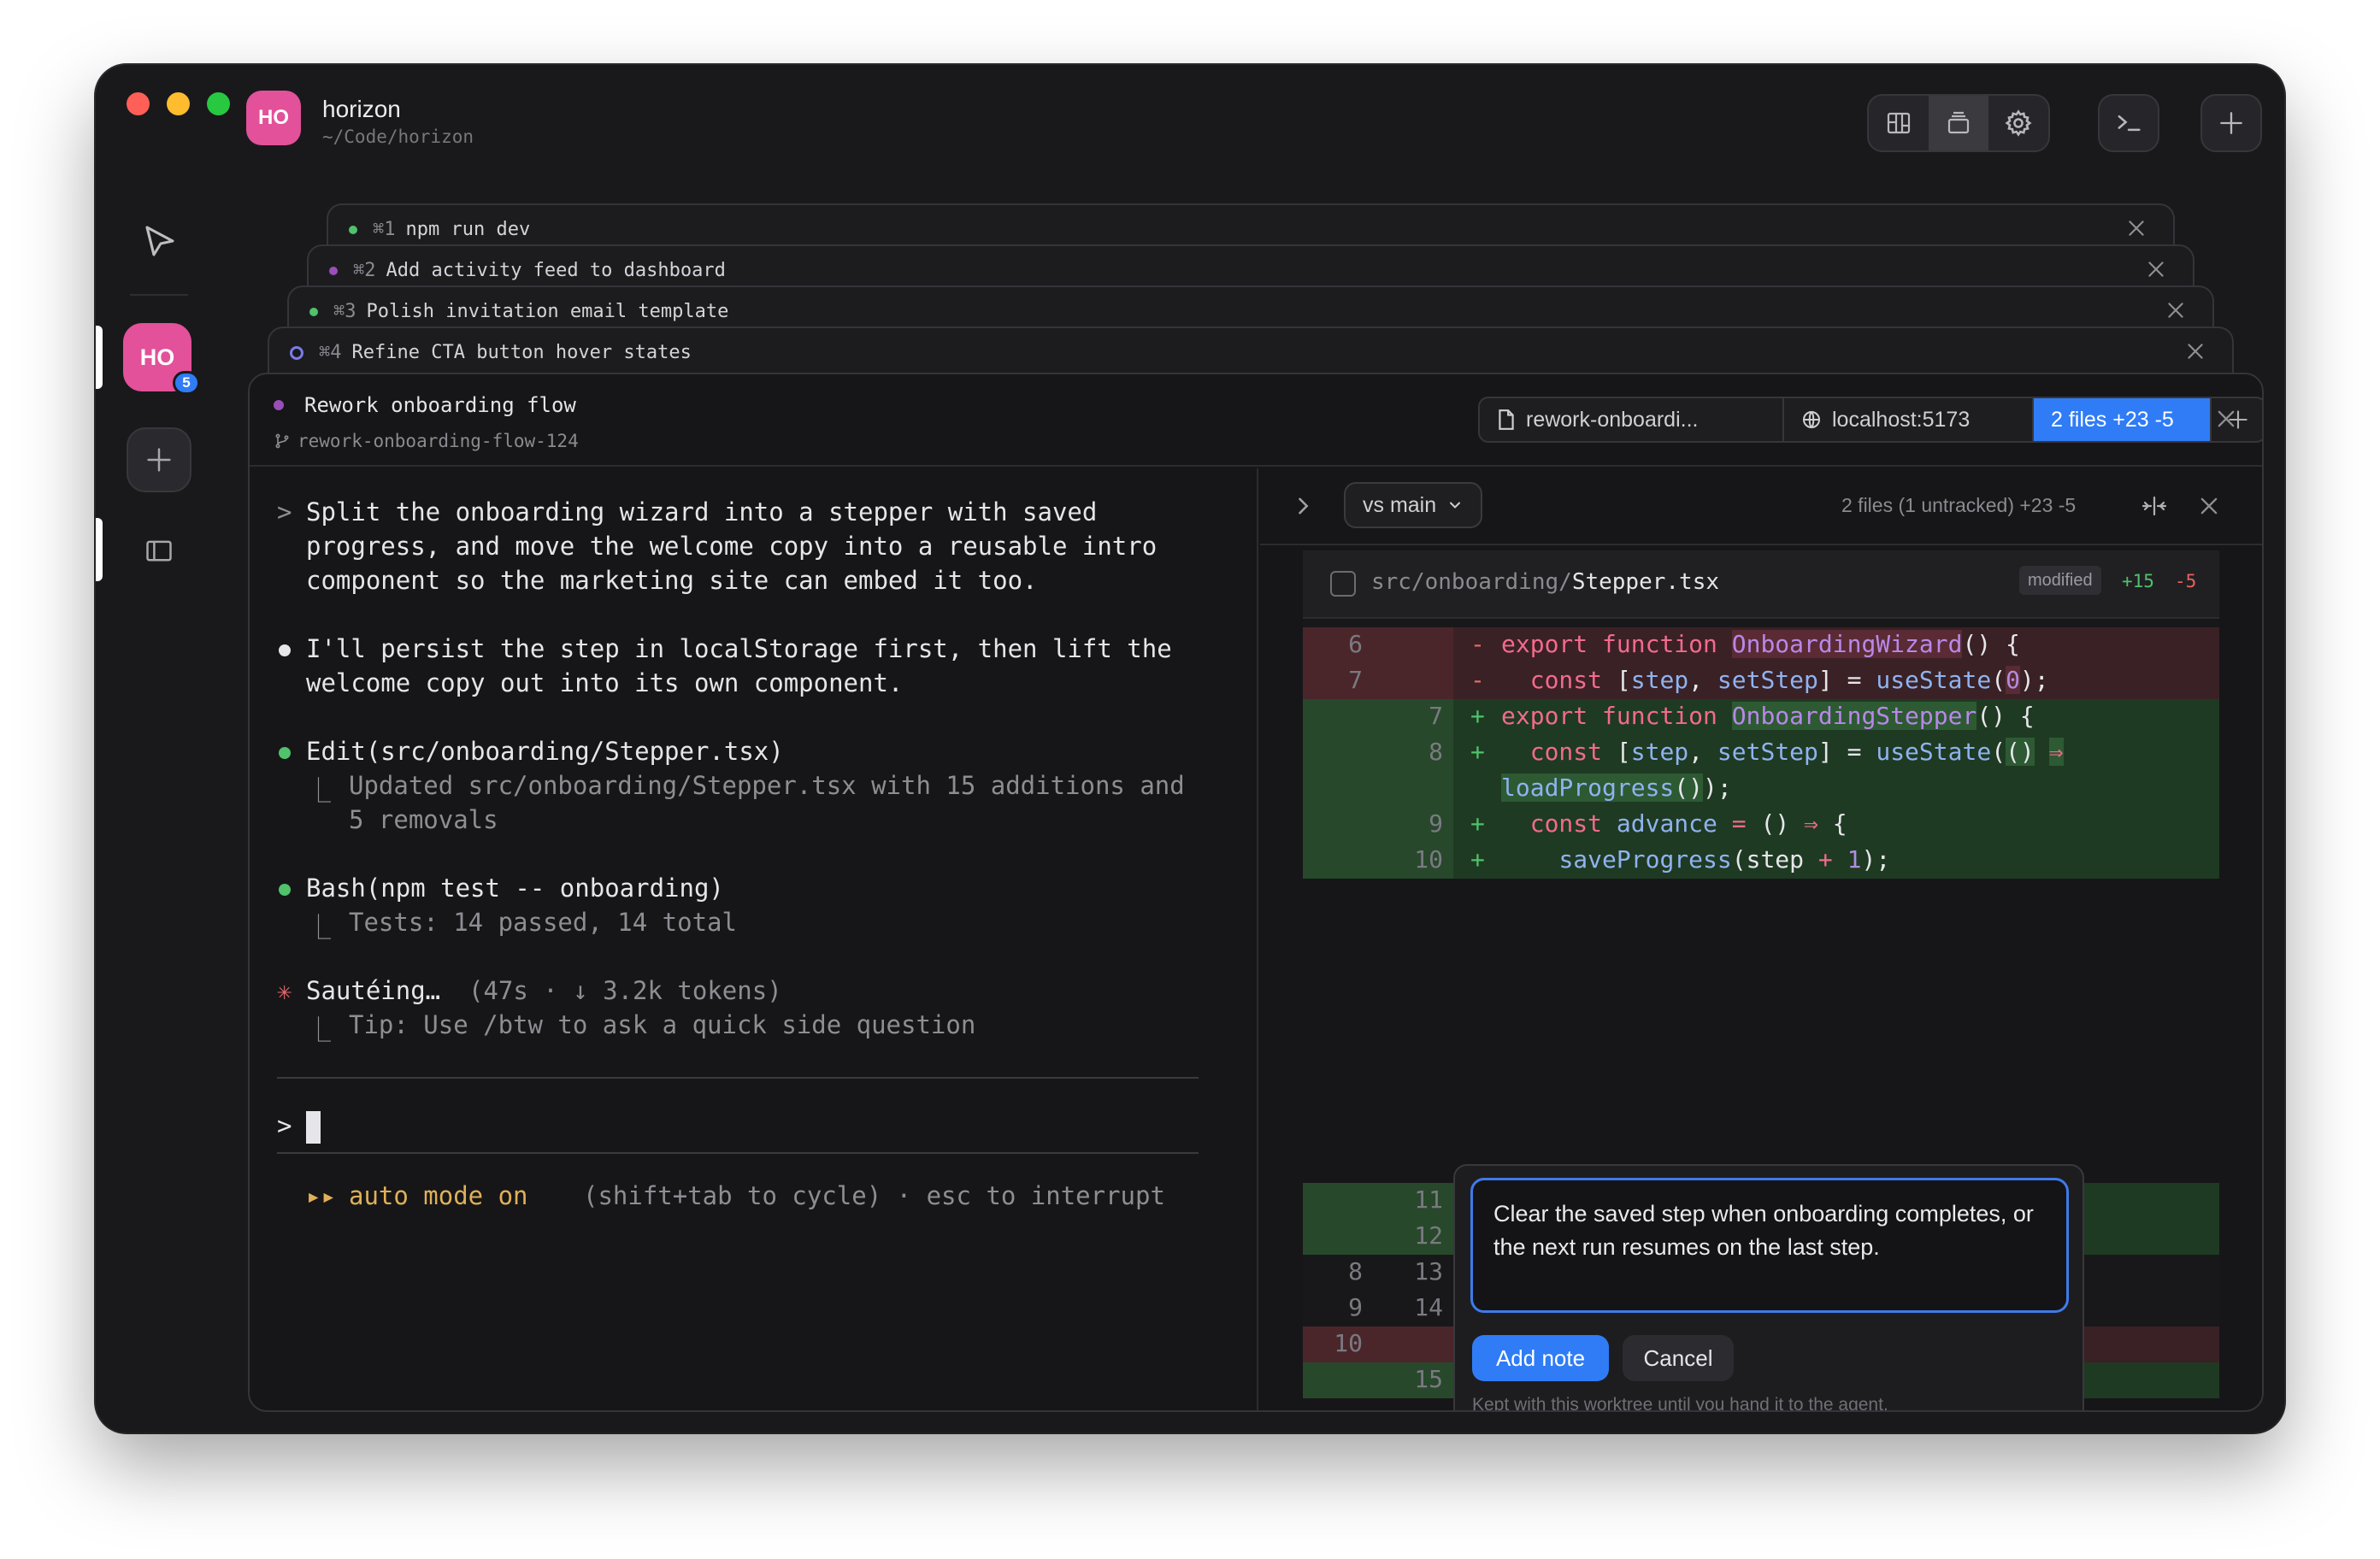 Image resolution: width=2380 pixels, height=1559 pixels. What do you see at coordinates (556, 270) in the screenshot?
I see `tab-label: Add activity feed to dashboard` at bounding box center [556, 270].